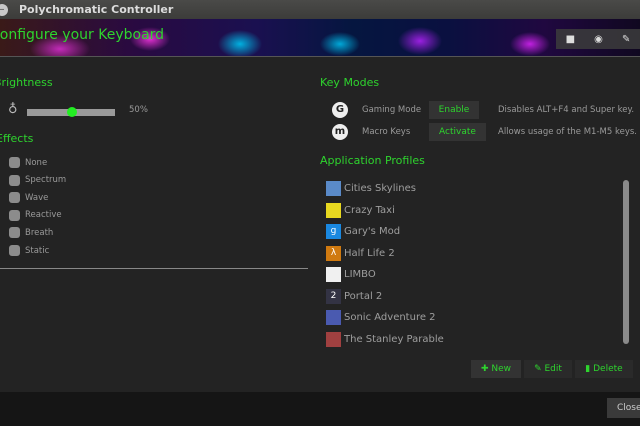 The height and width of the screenshot is (426, 640). Describe the element at coordinates (471, 232) in the screenshot. I see `profile-item: g Gary's Mod` at that location.